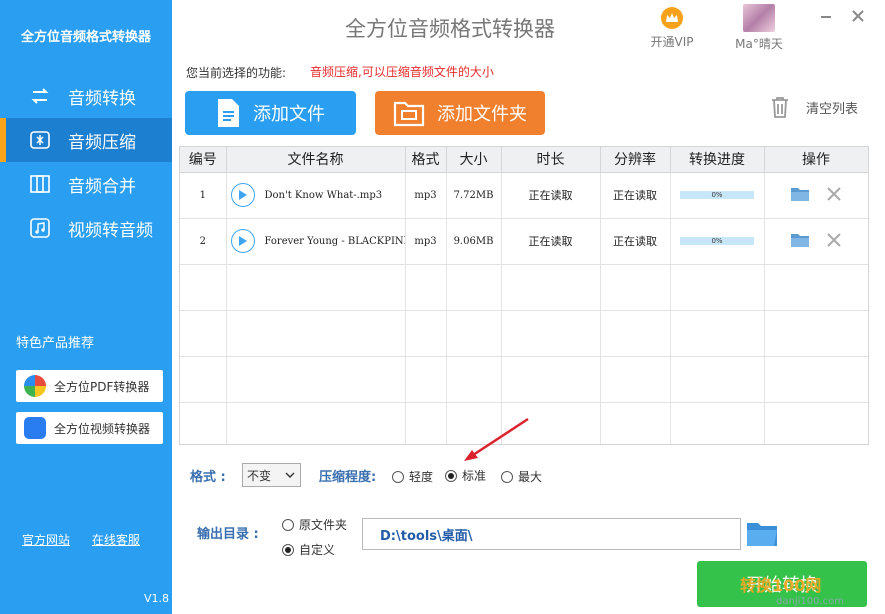 The image size is (885, 614). Describe the element at coordinates (271, 475) in the screenshot. I see `format-select: 不变` at that location.